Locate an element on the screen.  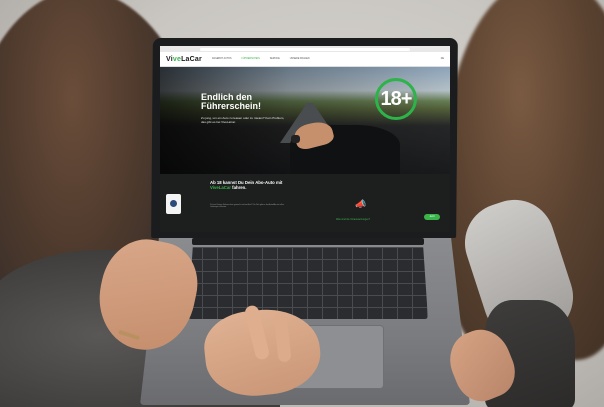
megaphone-icon: 📣 is located at coordinates (361, 204).